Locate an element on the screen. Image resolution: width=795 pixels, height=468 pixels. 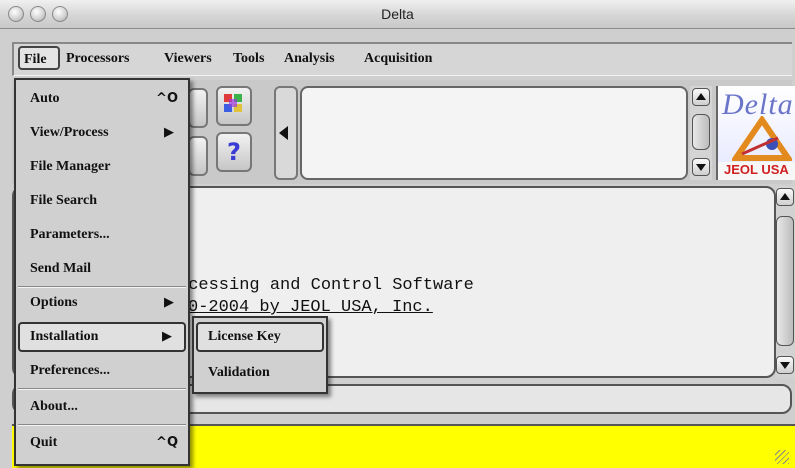
question-icon: ? is located at coordinates (234, 152).